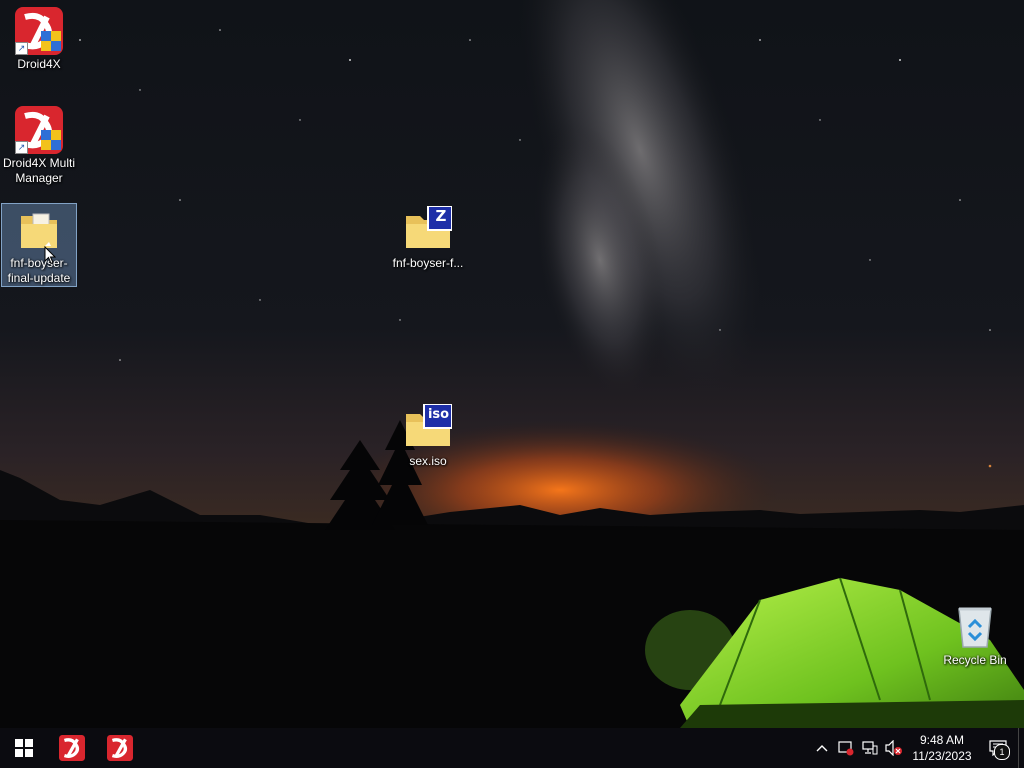 This screenshot has height=768, width=1024. I want to click on desktop-icon-label: Recycle Bin, so click(975, 660).